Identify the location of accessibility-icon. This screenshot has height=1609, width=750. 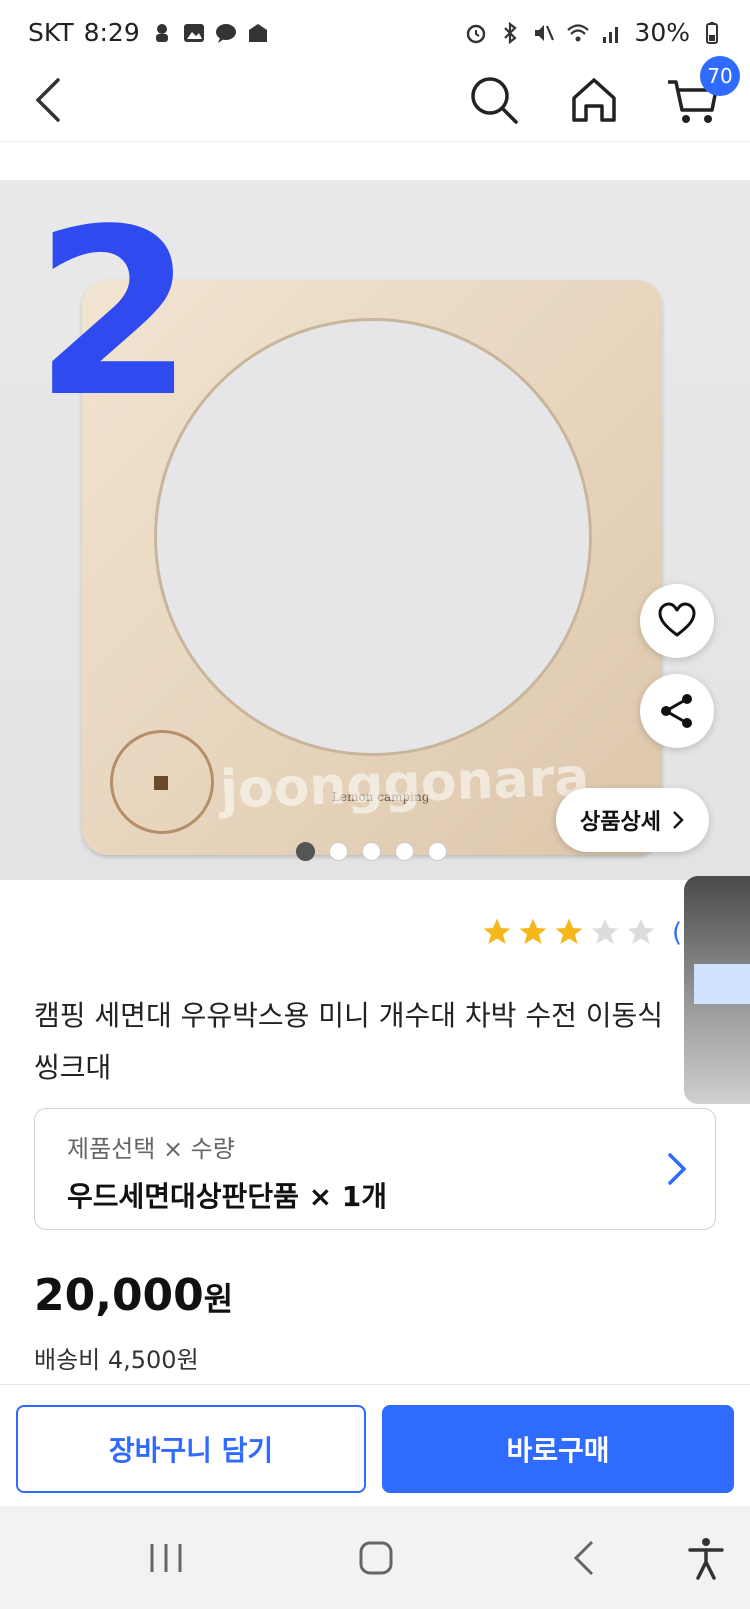
(706, 1559).